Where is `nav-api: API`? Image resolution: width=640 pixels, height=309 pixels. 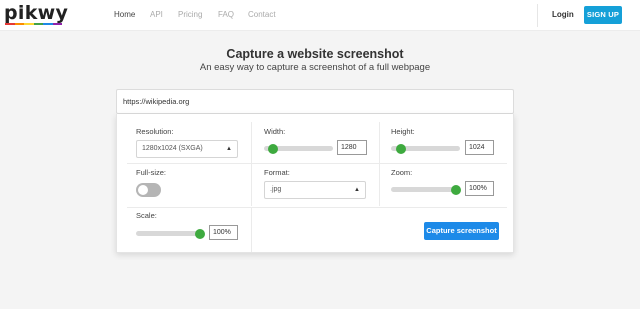
nav-api: API is located at coordinates (156, 15).